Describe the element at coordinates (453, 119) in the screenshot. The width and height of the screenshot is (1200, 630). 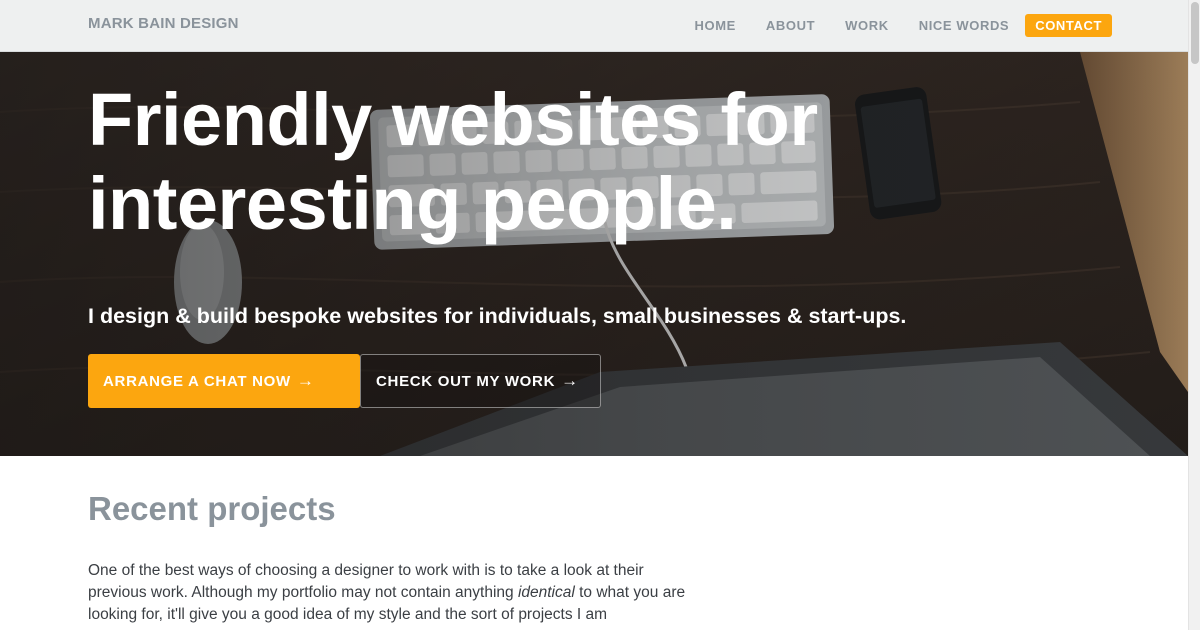
I see `hero-title-line-1: Friendly websites for` at that location.